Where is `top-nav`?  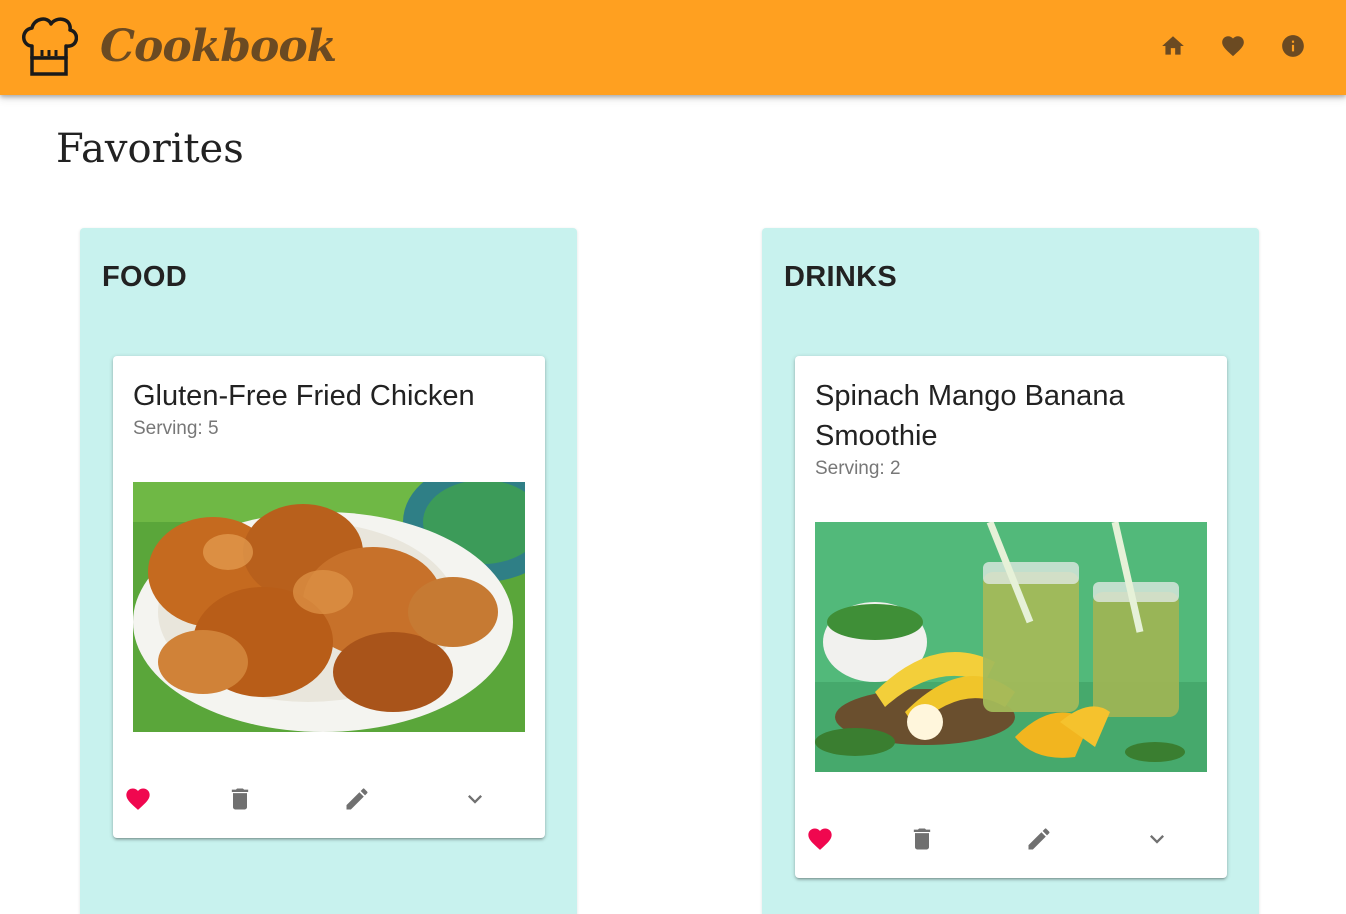
top-nav is located at coordinates (1233, 46).